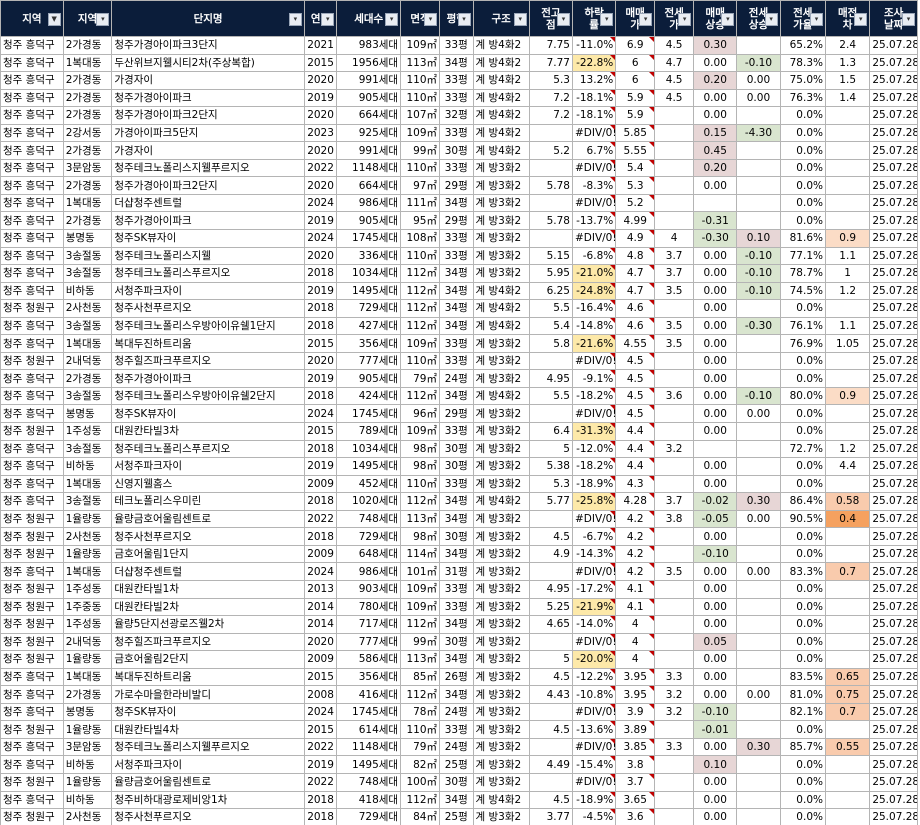 Image resolution: width=920 pixels, height=825 pixels. I want to click on cell-area: 96㎡, so click(420, 414).